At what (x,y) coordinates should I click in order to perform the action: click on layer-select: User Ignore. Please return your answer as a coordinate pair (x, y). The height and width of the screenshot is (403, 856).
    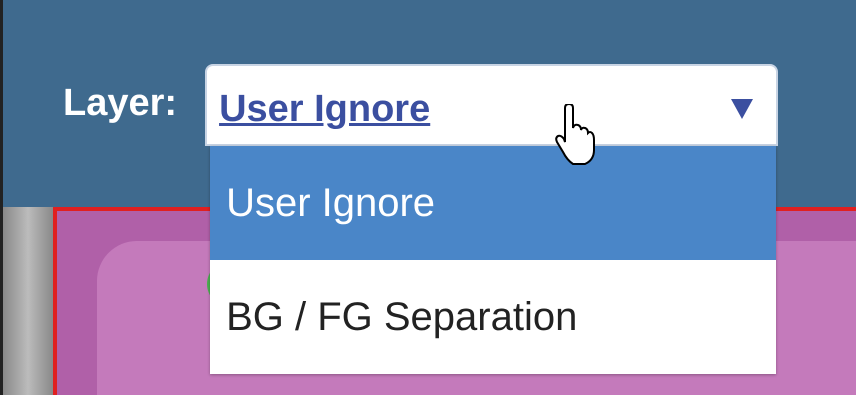
    Looking at the image, I should click on (491, 105).